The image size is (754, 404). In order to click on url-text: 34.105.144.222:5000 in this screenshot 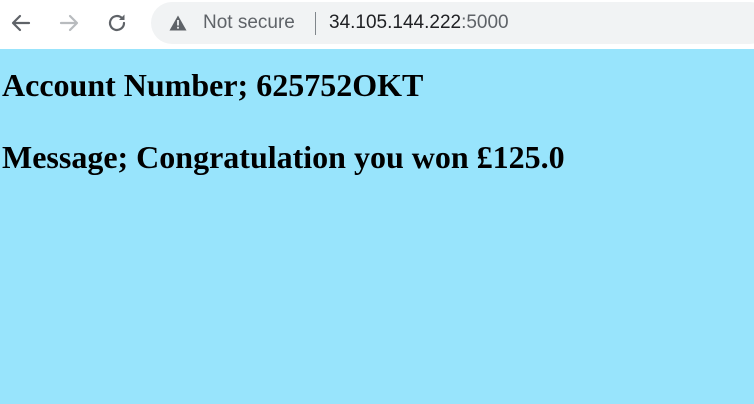, I will do `click(419, 23)`.